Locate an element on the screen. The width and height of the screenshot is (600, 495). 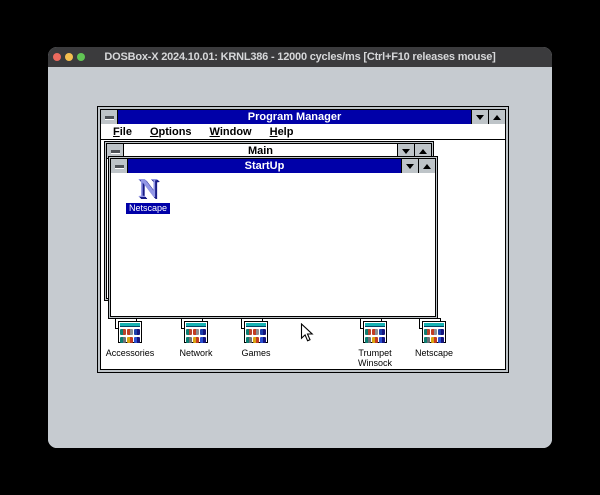
group-icon-netscape: Netscape is located at coordinates (434, 338).